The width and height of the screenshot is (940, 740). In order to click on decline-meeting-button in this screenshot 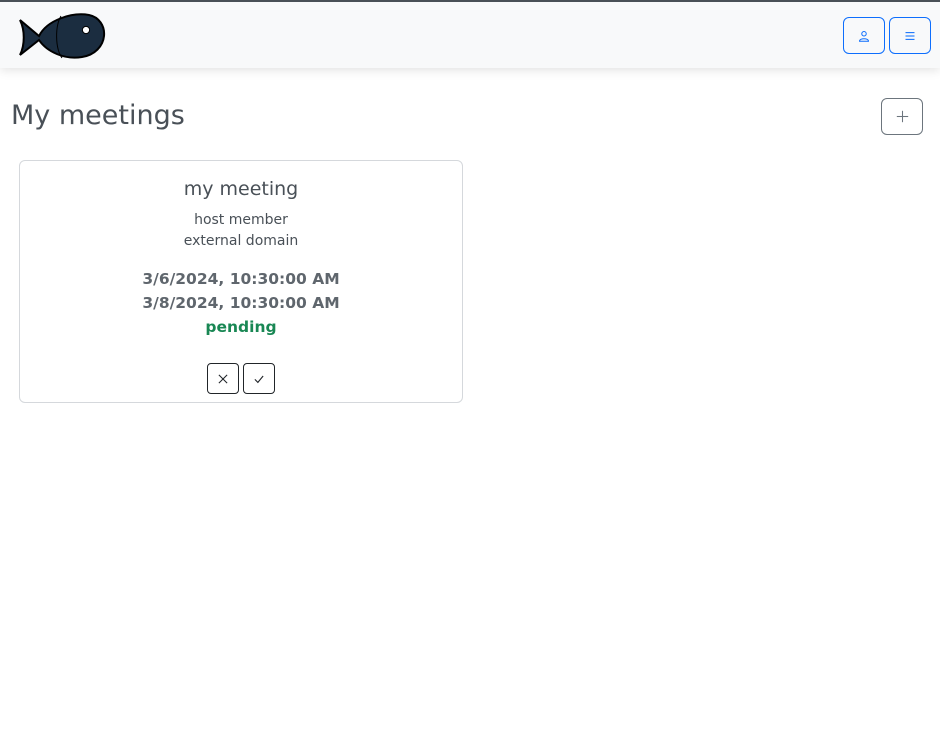, I will do `click(223, 378)`.